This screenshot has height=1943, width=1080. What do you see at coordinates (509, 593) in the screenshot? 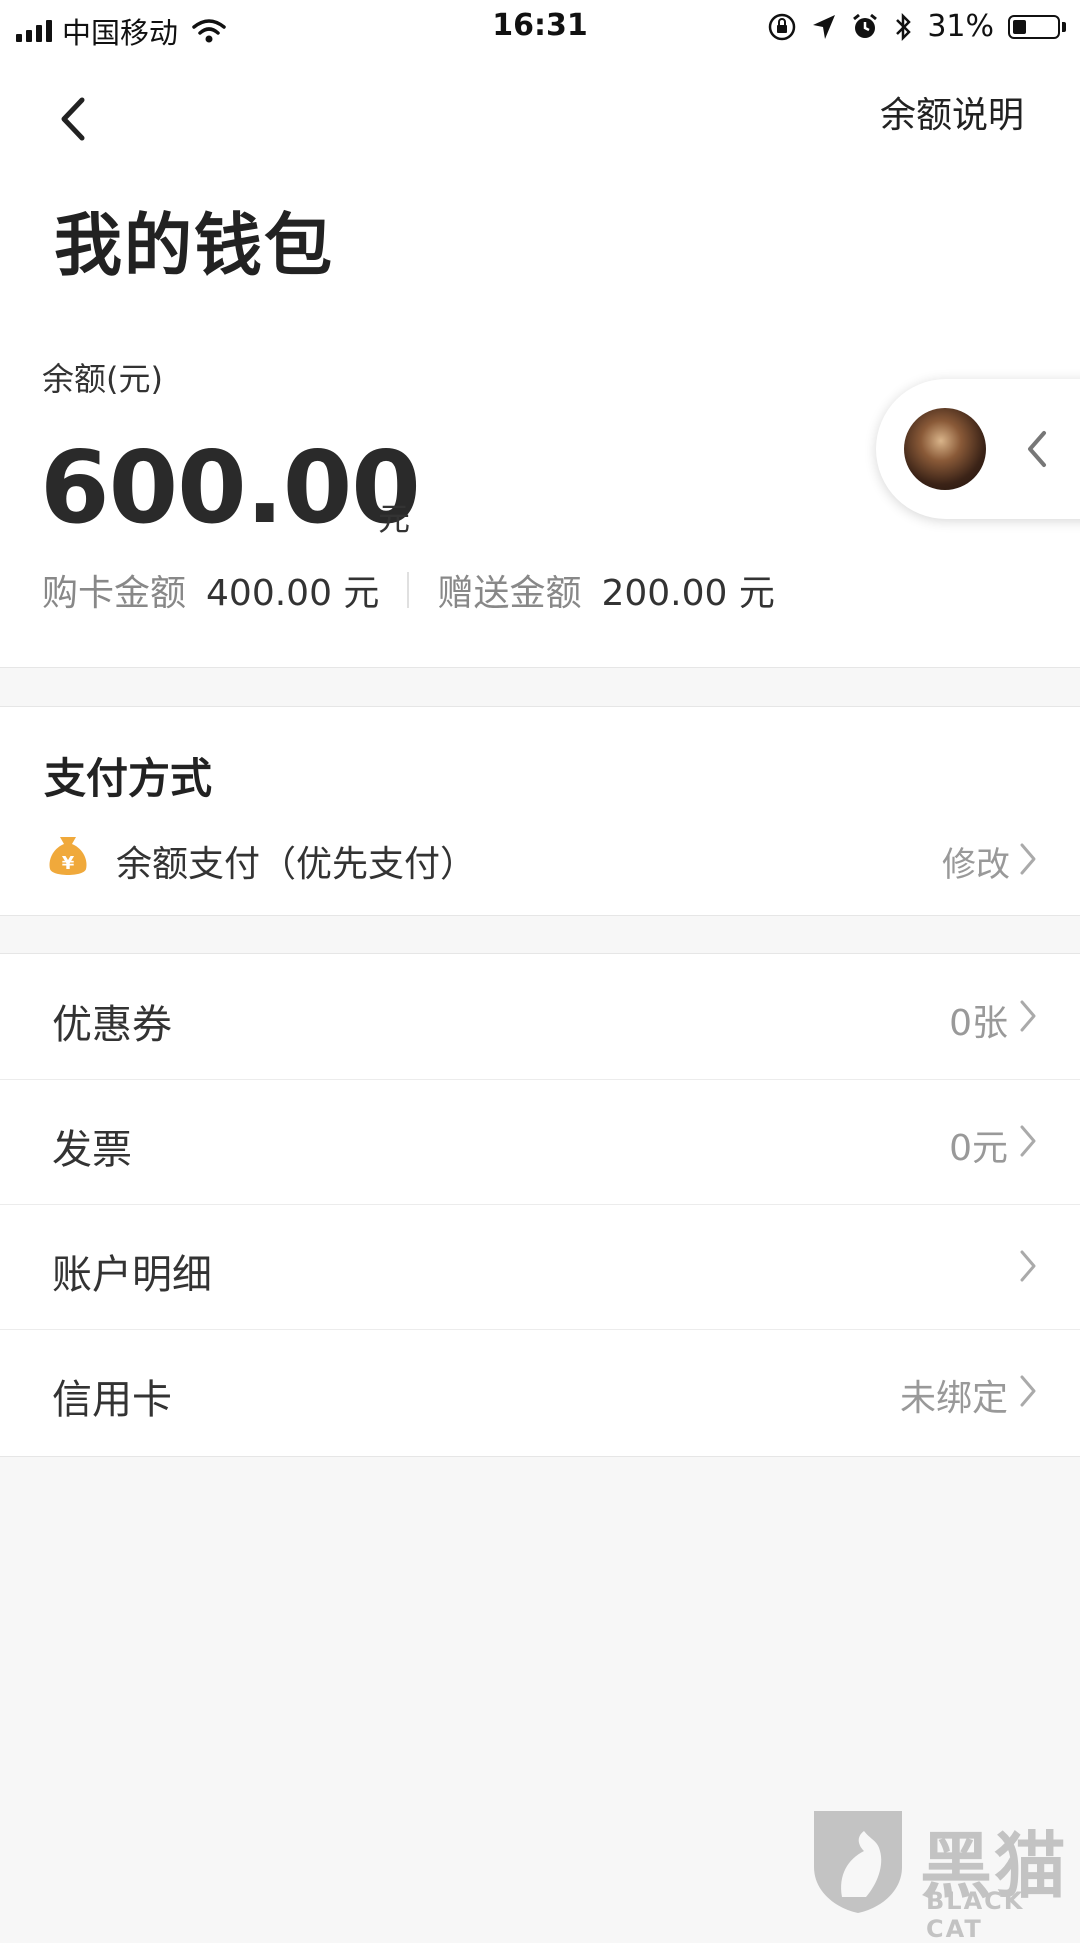
I see `bonus-label: 赠送金额` at bounding box center [509, 593].